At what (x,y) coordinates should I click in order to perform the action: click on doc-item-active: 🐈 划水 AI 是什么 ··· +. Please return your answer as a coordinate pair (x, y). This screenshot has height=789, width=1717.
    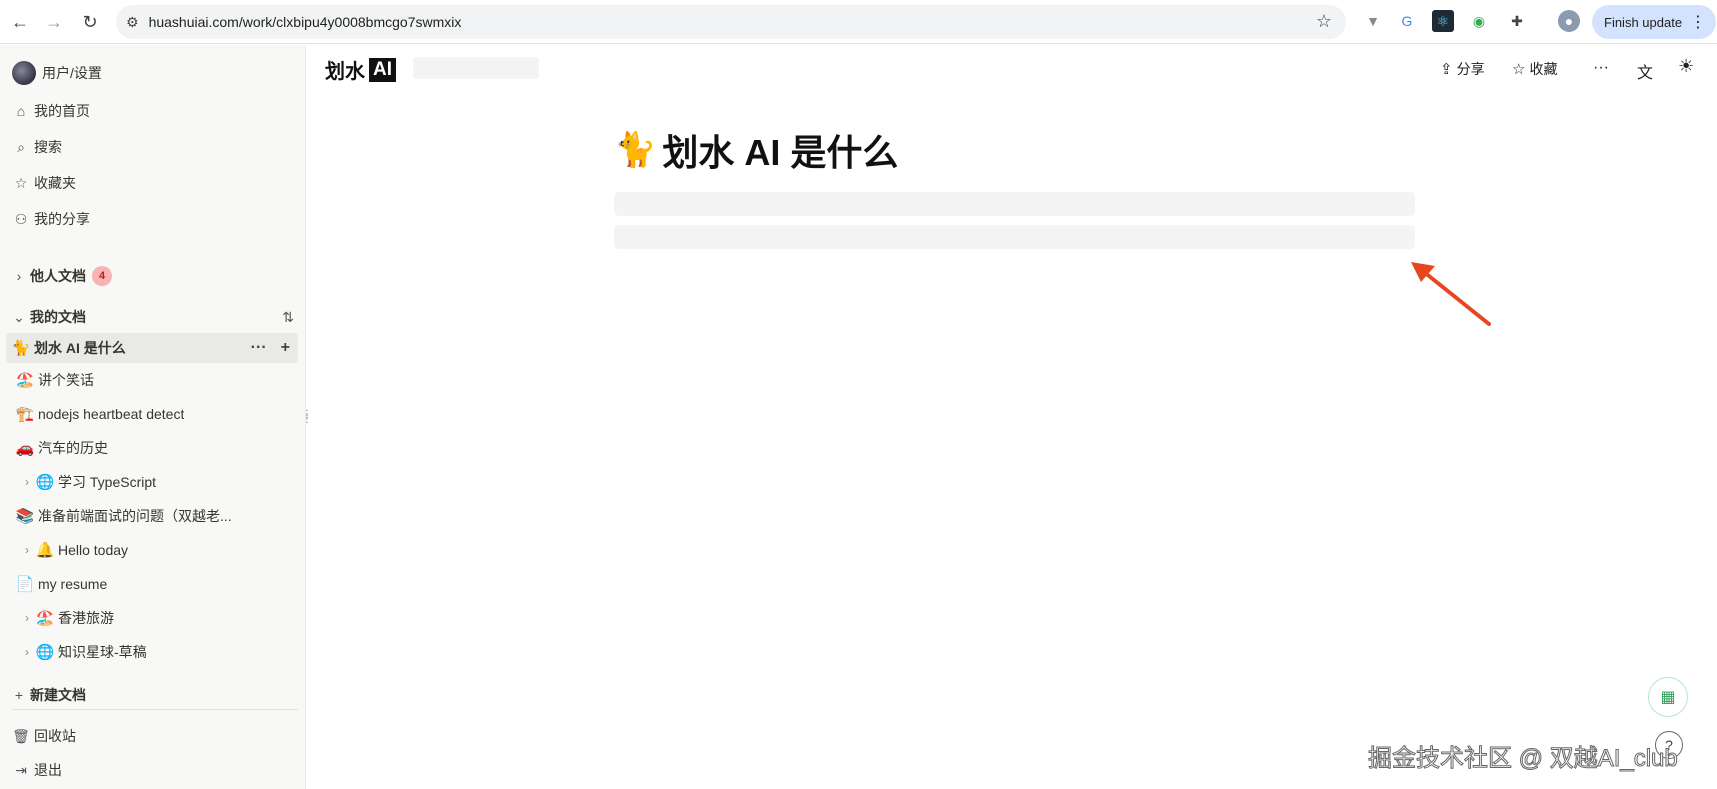
    Looking at the image, I should click on (152, 348).